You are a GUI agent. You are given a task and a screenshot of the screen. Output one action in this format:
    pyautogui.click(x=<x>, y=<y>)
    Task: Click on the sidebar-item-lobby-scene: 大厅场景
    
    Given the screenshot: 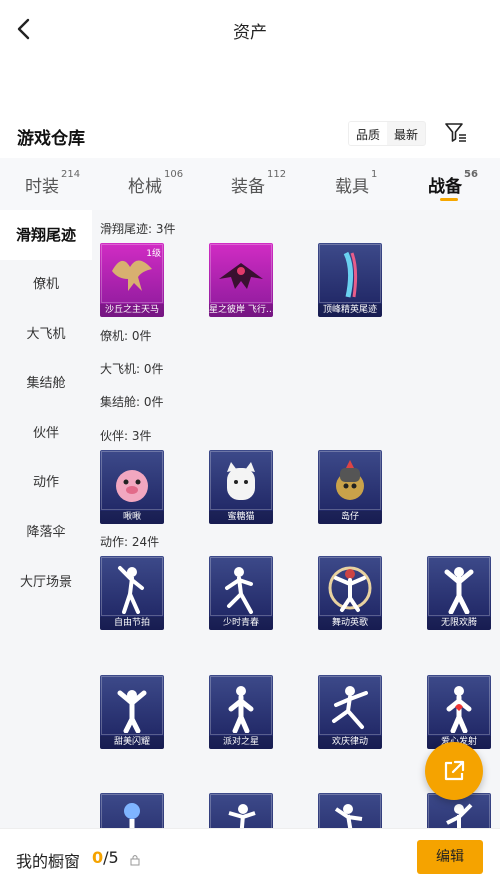 What is the action you would take?
    pyautogui.click(x=46, y=583)
    